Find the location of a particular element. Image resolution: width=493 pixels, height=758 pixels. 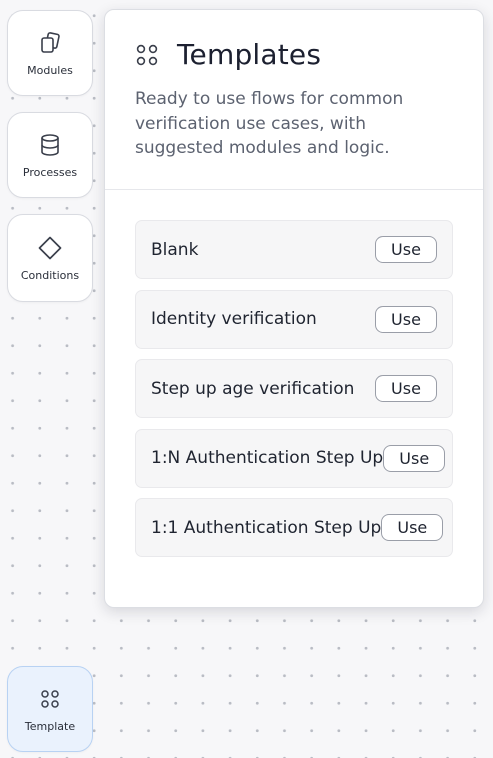

template-row-step-up-age-verification: Step up age verification Use is located at coordinates (294, 388).